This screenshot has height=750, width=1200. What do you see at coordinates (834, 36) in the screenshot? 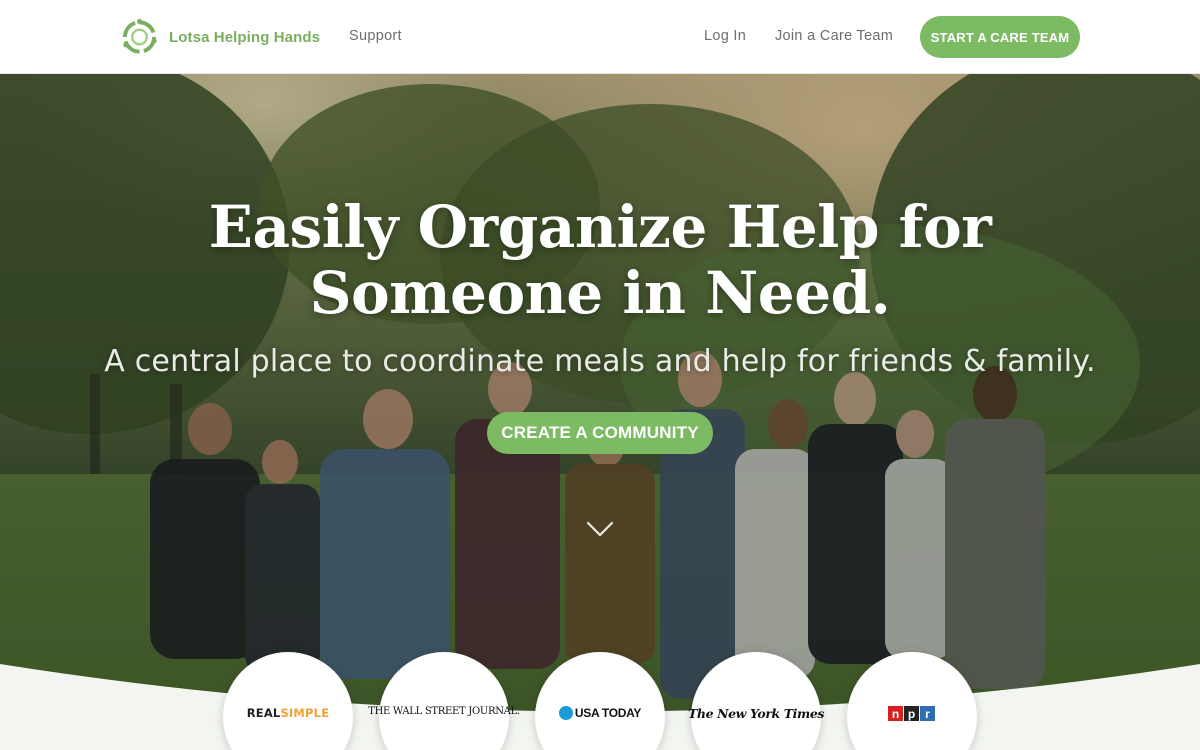
I see `nav-join-care-team-link: Join a Care Team` at bounding box center [834, 36].